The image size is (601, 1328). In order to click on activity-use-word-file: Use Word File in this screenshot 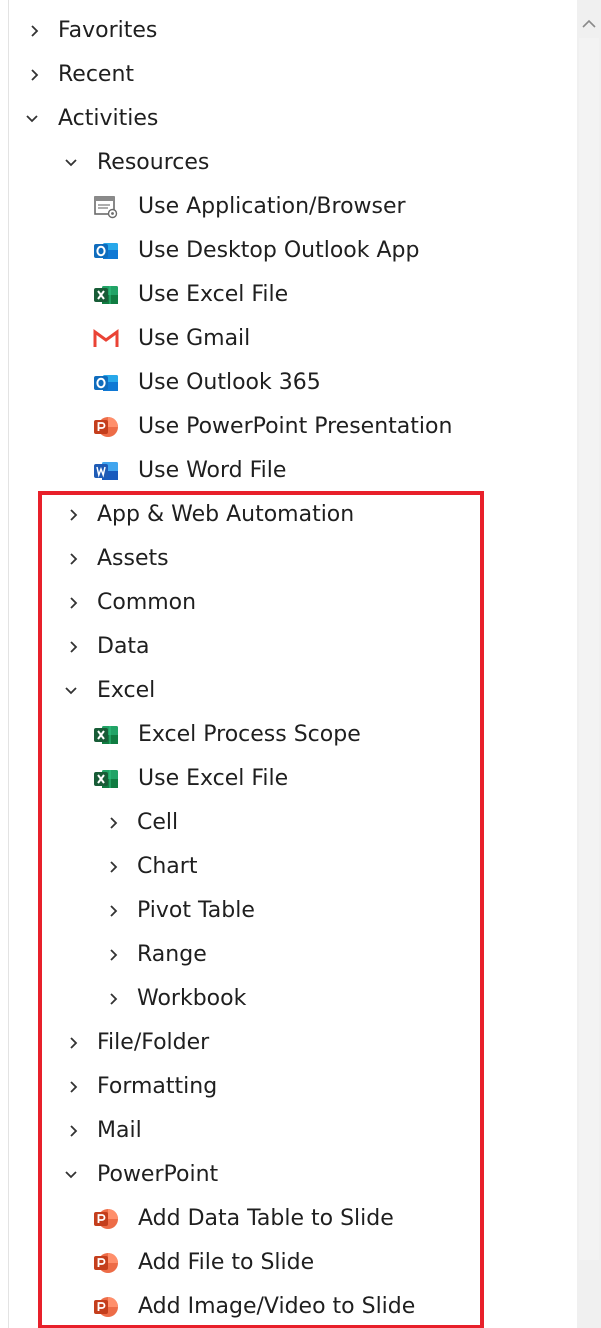, I will do `click(287, 471)`.